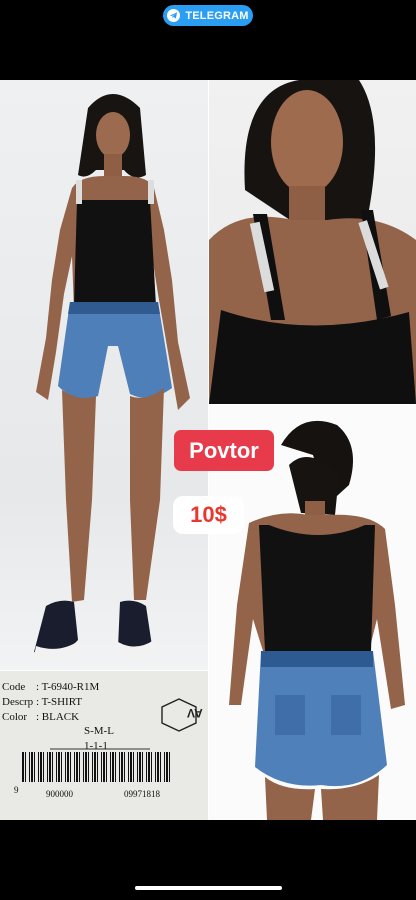  I want to click on barcode-number-mid: 900000, so click(59, 794).